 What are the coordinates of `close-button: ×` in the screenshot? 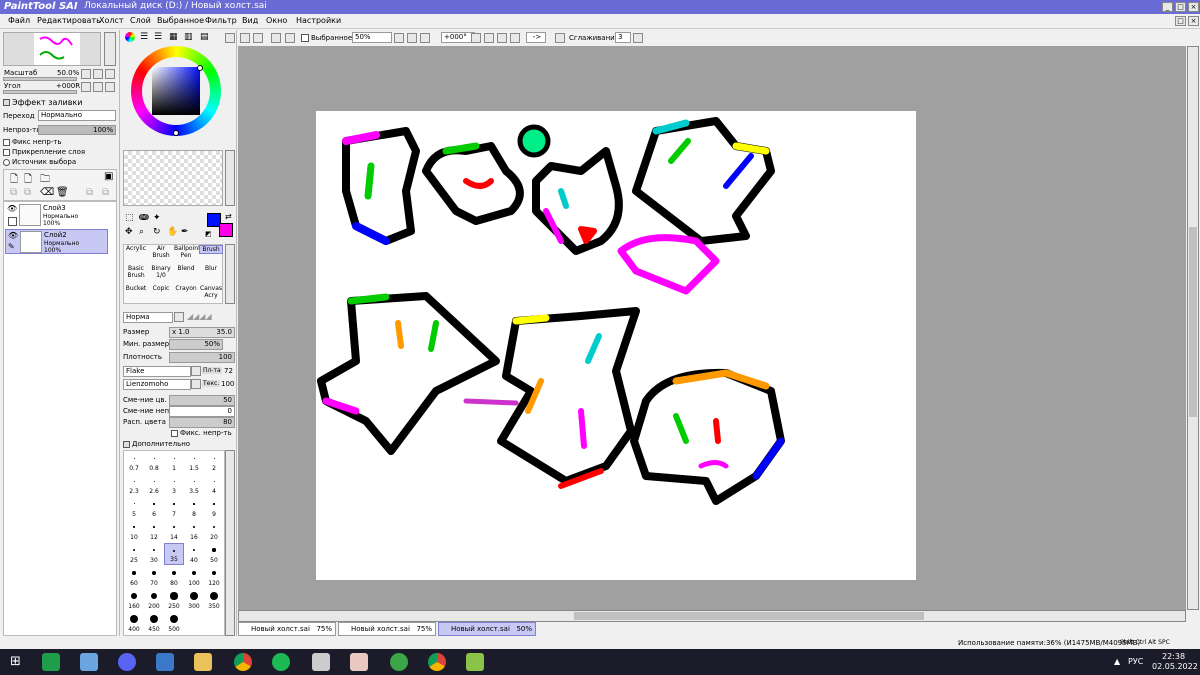 It's located at (1193, 7).